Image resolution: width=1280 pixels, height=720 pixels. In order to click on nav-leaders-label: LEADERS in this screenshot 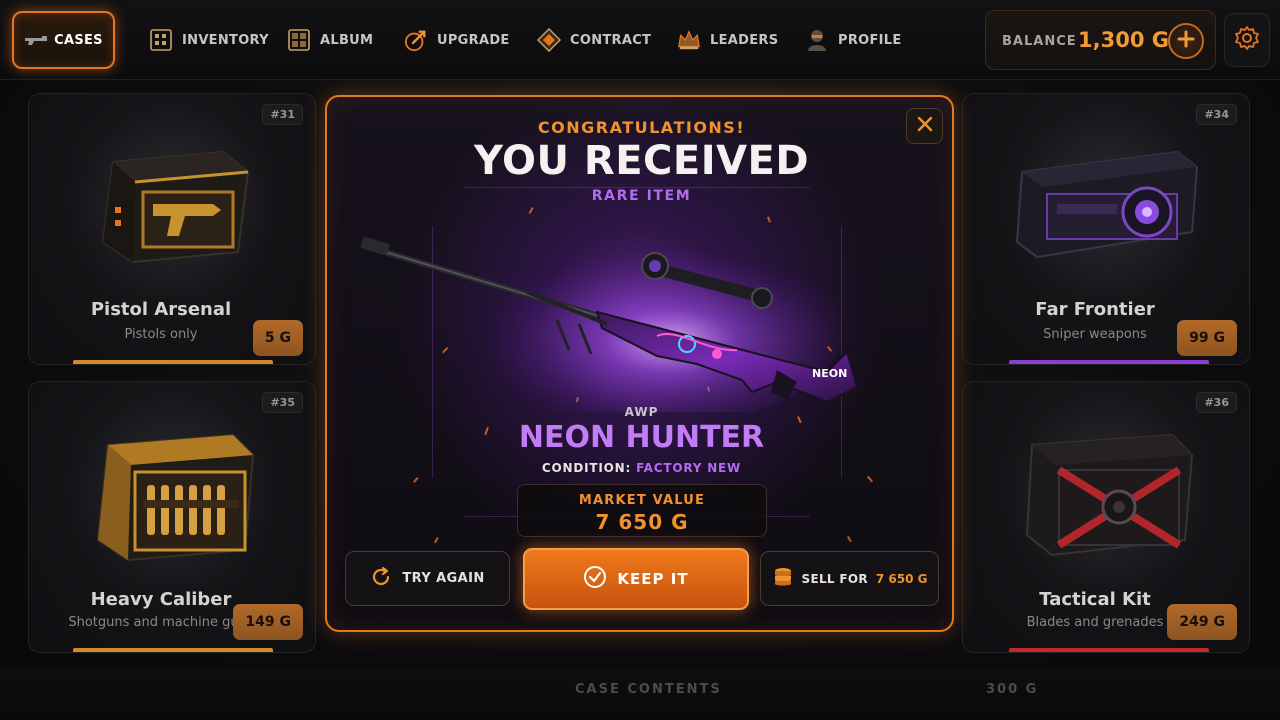, I will do `click(744, 40)`.